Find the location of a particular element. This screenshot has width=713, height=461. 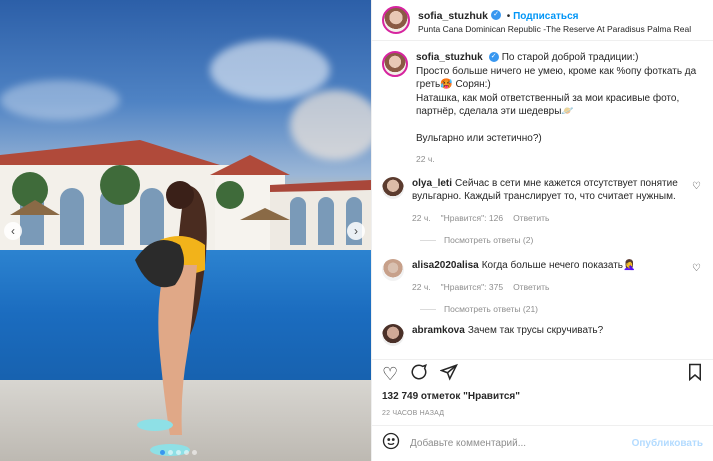

post-timestamp: 22 ЧАСОВ НАЗАД is located at coordinates (542, 414).